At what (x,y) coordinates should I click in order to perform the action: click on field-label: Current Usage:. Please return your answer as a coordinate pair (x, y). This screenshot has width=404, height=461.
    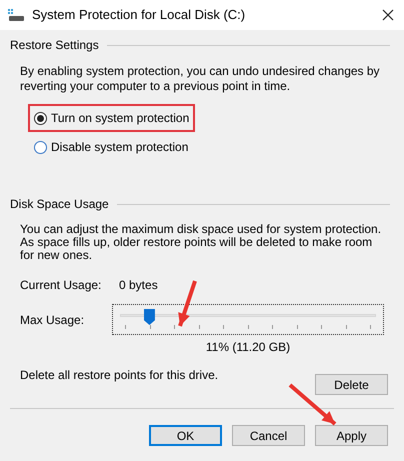
    Looking at the image, I should click on (61, 285).